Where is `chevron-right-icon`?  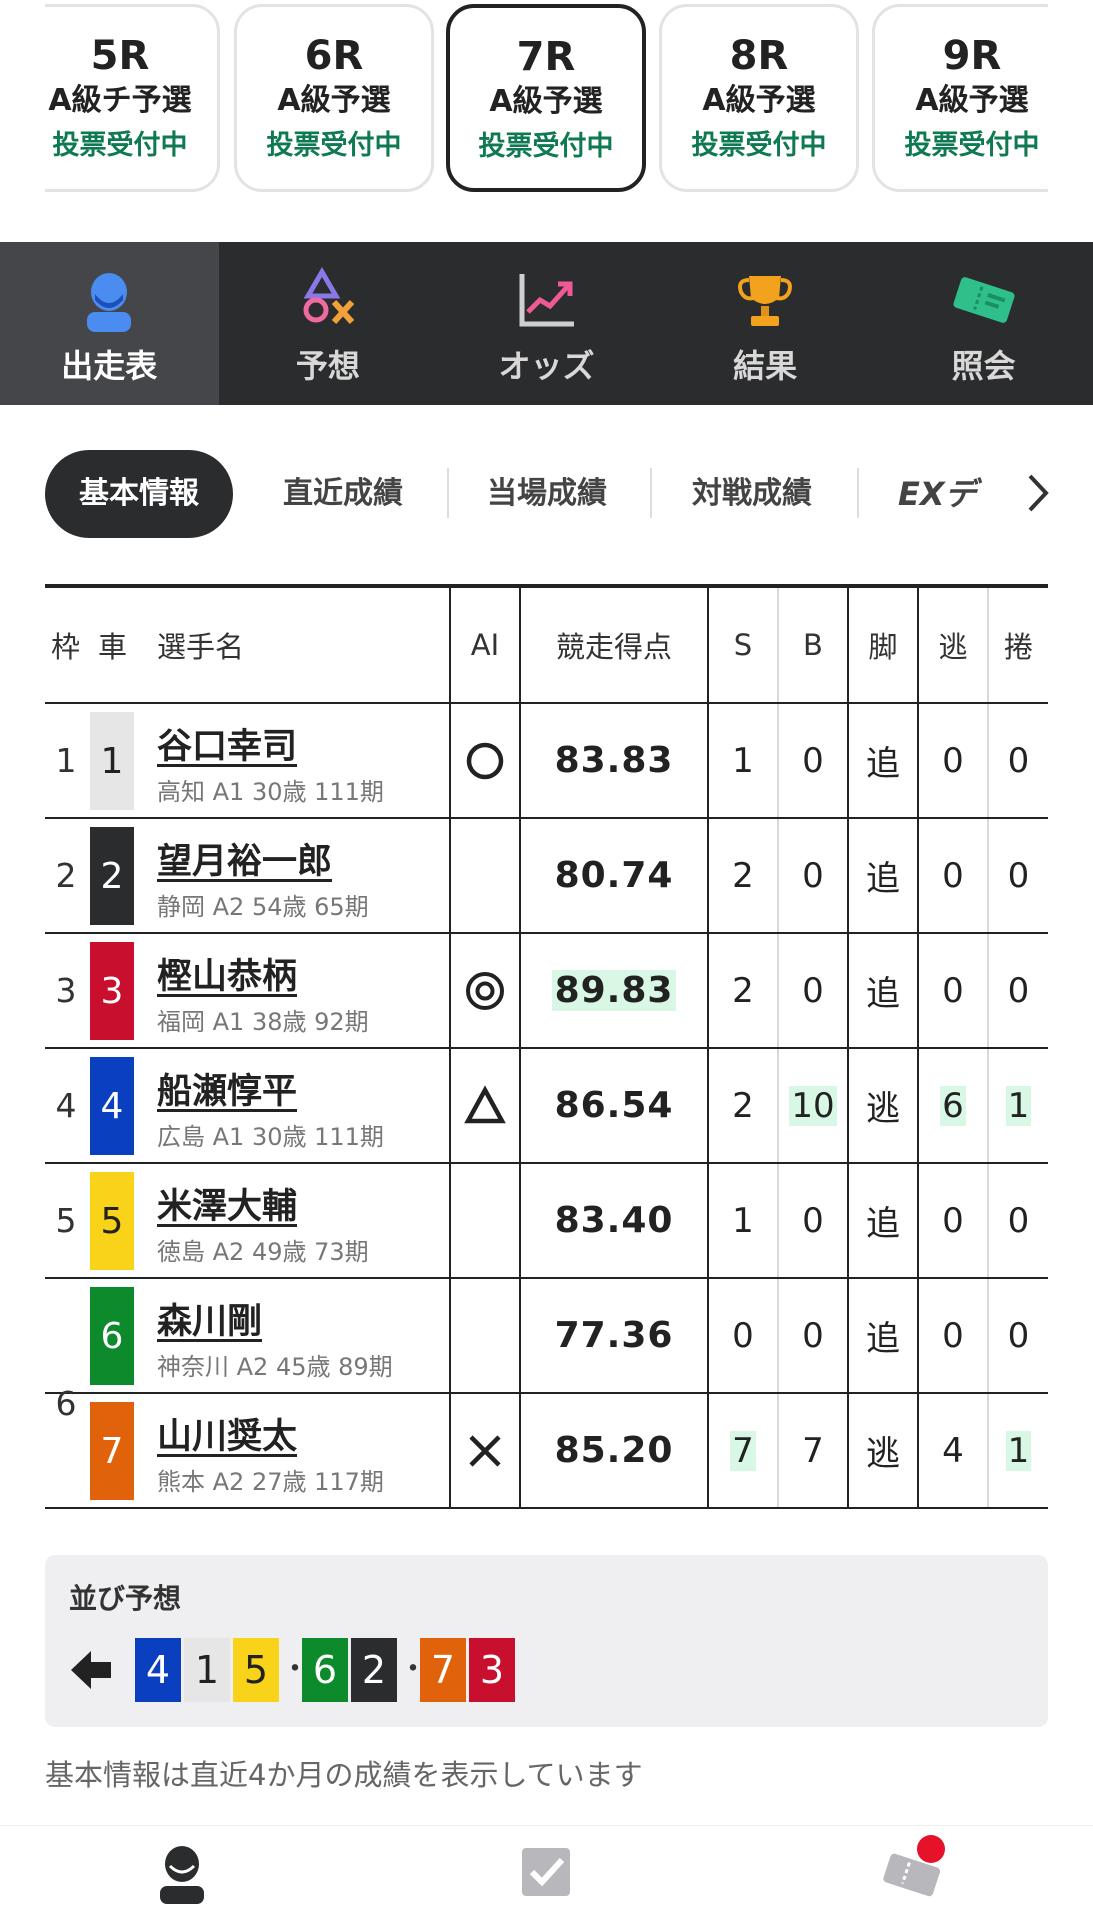
chevron-right-icon is located at coordinates (1038, 493).